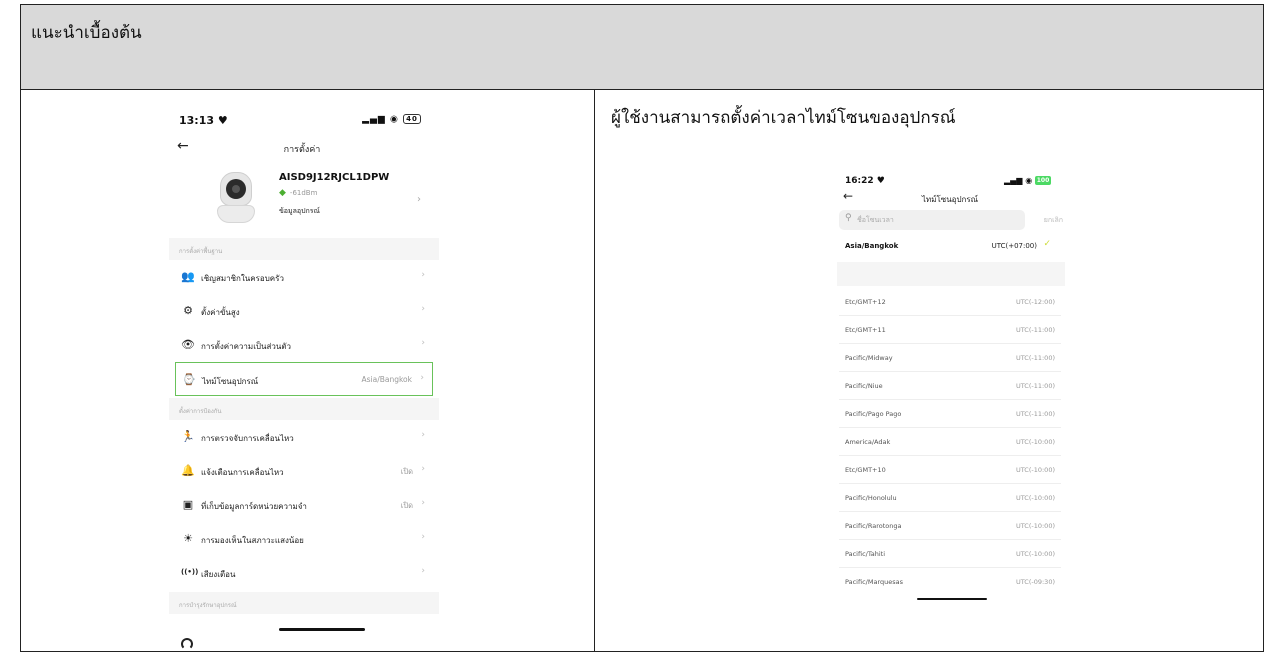 Image resolution: width=1280 pixels, height=652 pixels. I want to click on timezone-name: Etc/GMT+11, so click(865, 330).